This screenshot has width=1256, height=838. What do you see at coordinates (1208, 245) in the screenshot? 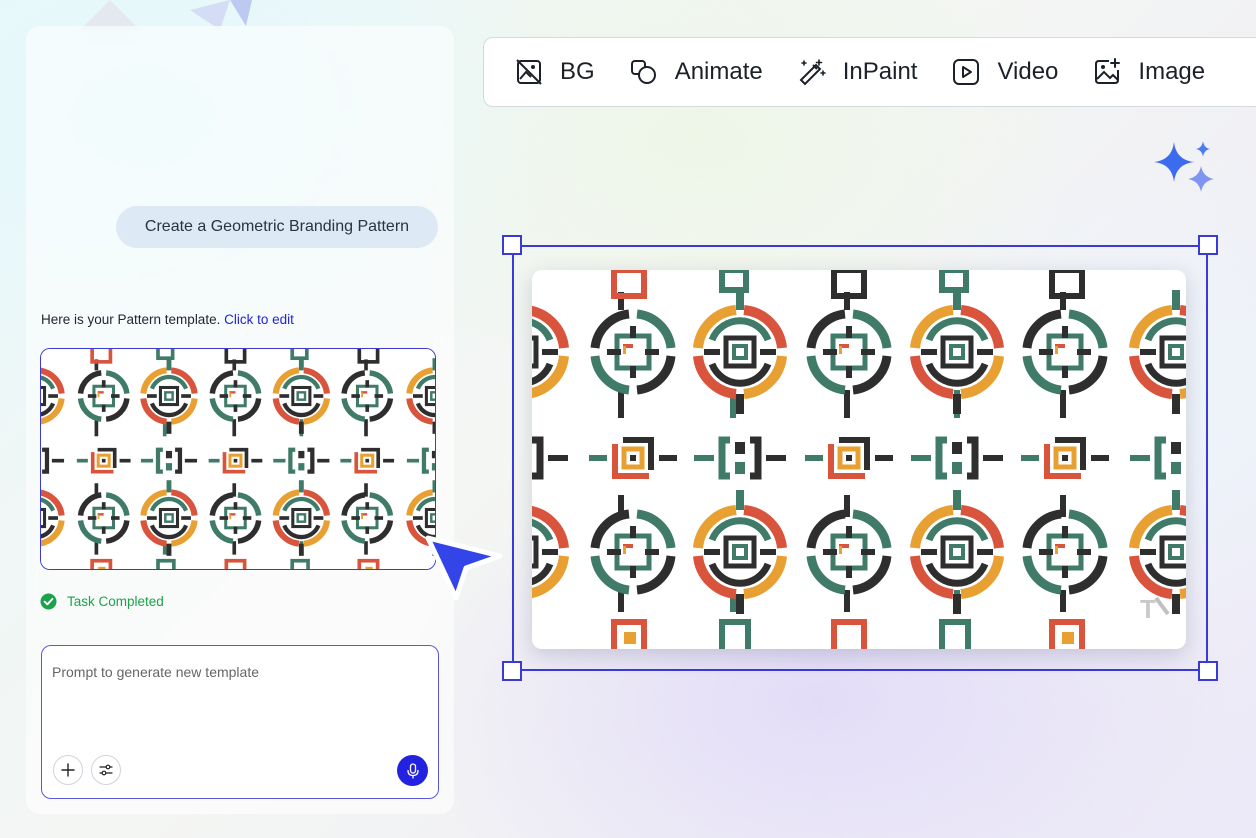
I see `resize-handle-top-right` at bounding box center [1208, 245].